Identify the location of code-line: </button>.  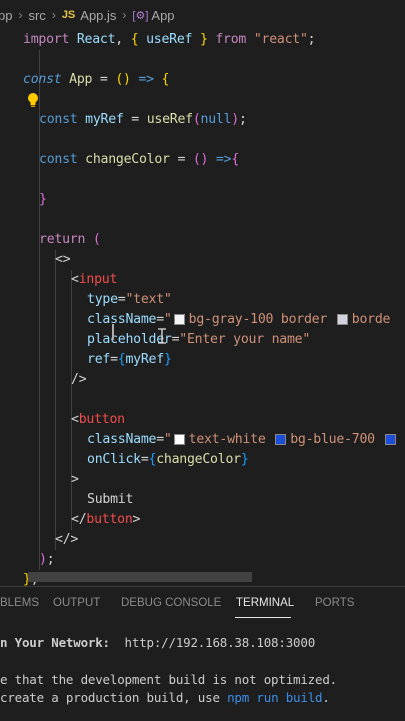
(106, 519).